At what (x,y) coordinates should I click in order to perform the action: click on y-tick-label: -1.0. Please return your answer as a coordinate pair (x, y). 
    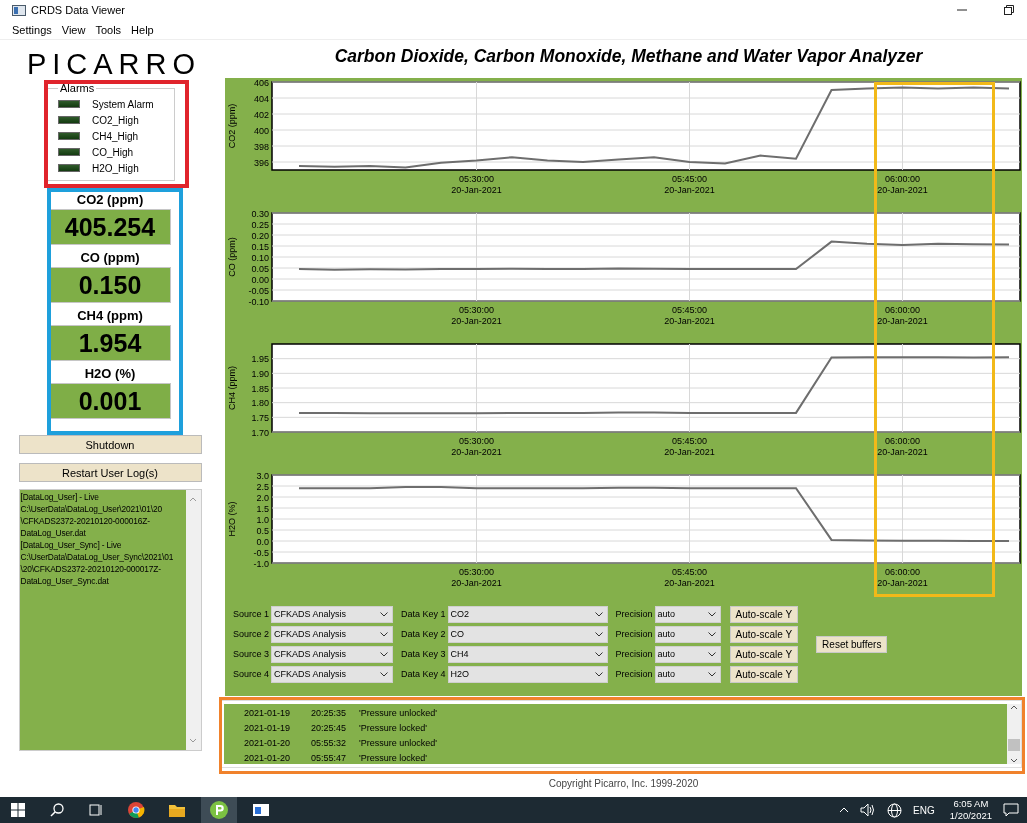
    Looking at the image, I should click on (261, 563).